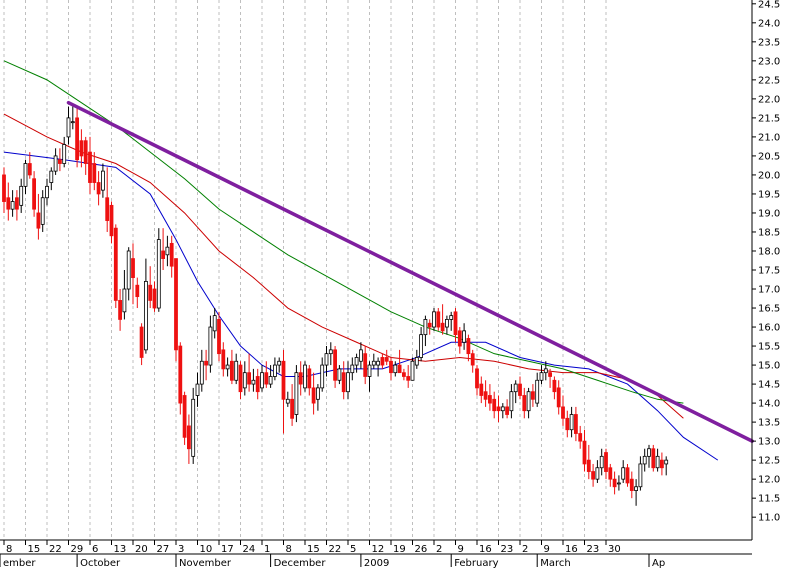  I want to click on x-day-label: 1, so click(267, 549).